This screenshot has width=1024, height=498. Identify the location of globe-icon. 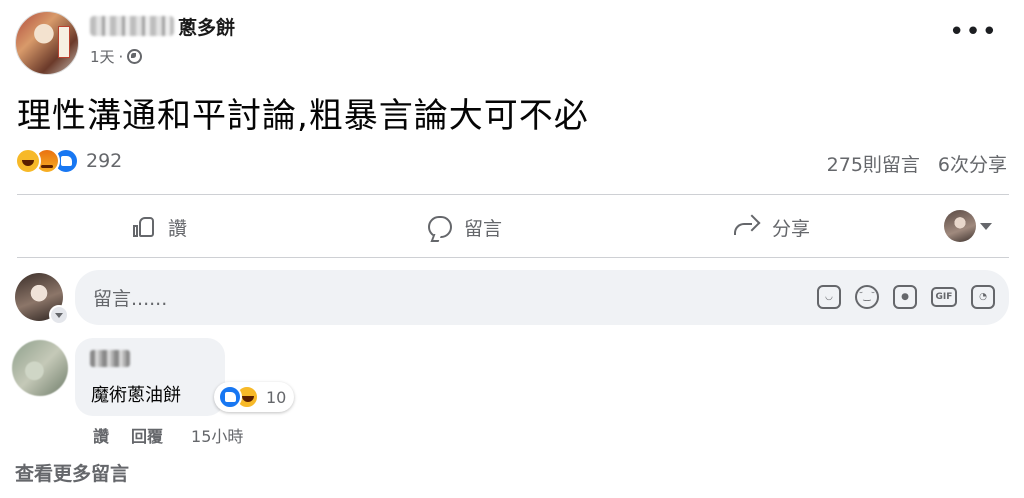
(135, 56).